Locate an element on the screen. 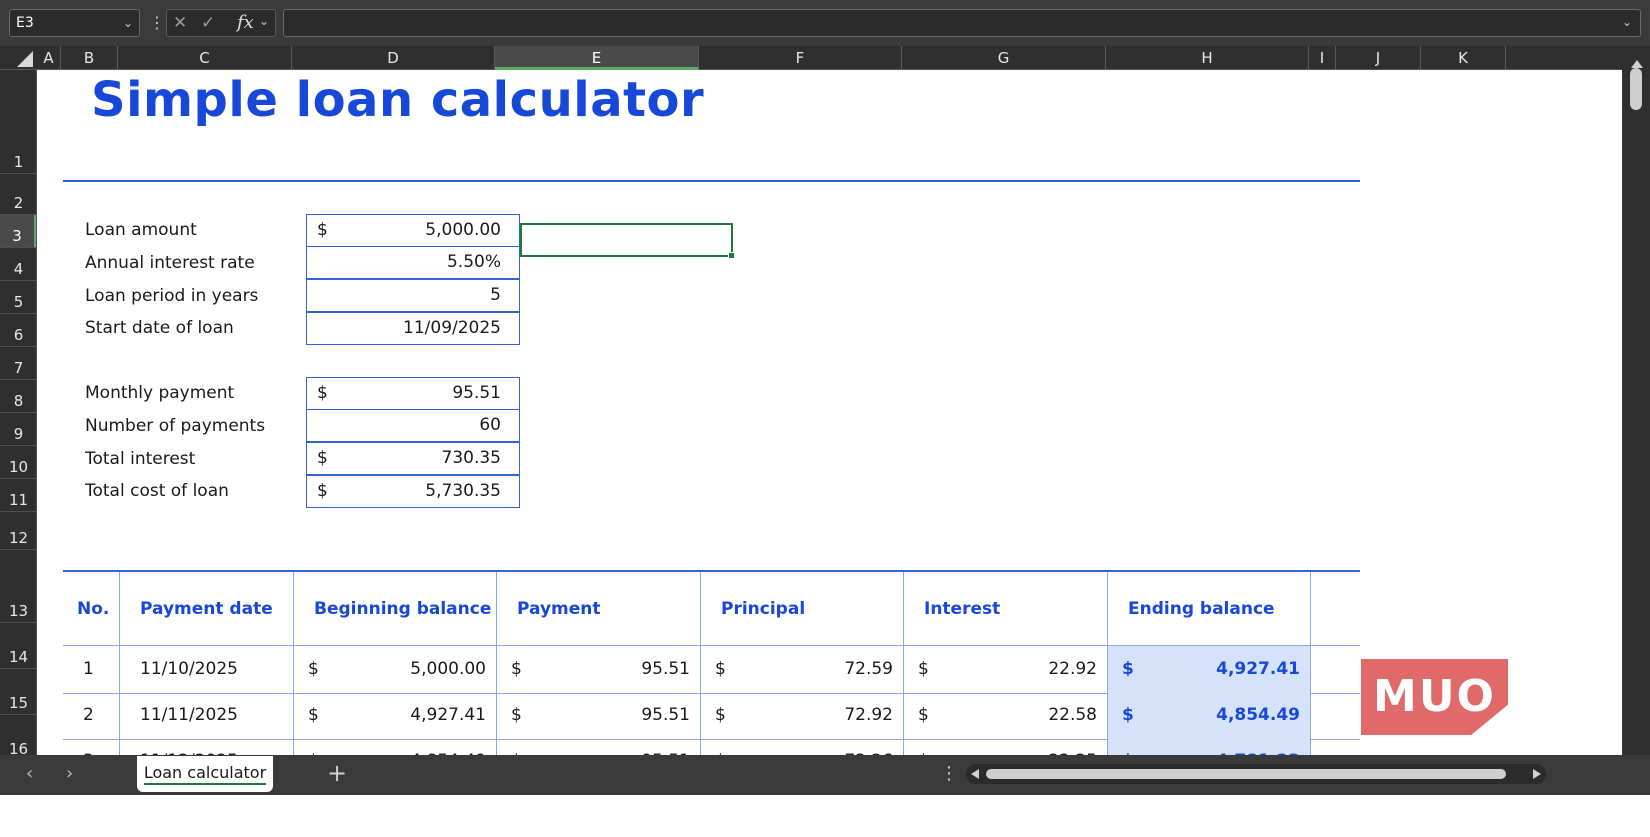  x-icon: ✕ is located at coordinates (180, 23).